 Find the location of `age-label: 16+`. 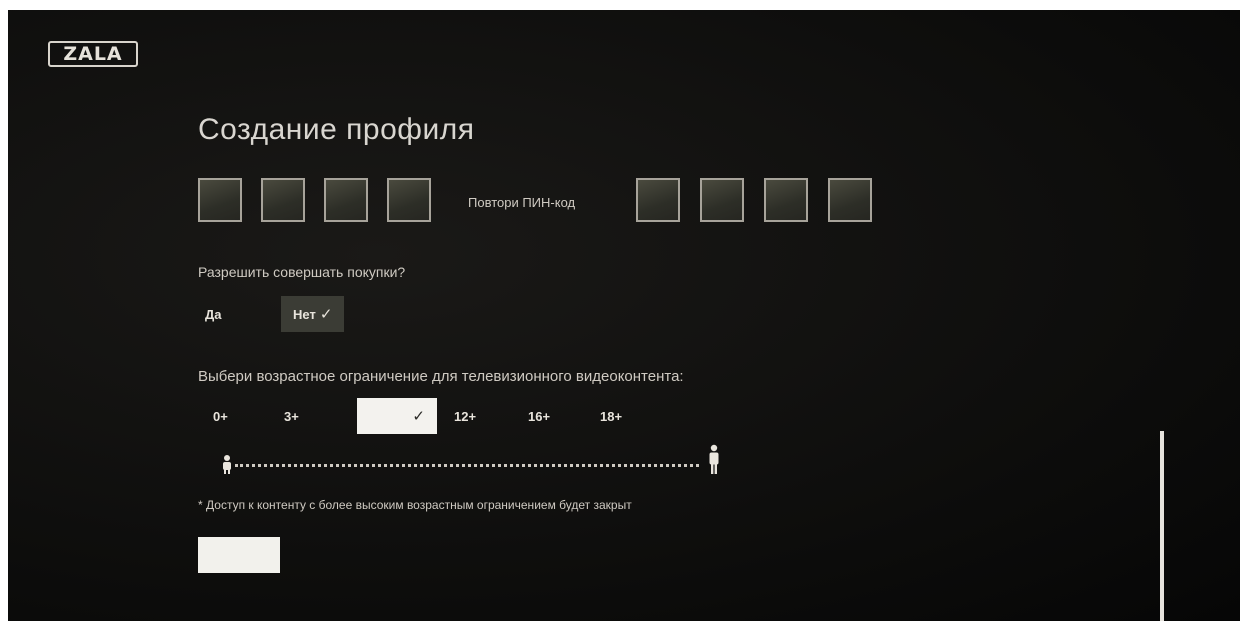

age-label: 16+ is located at coordinates (539, 416).